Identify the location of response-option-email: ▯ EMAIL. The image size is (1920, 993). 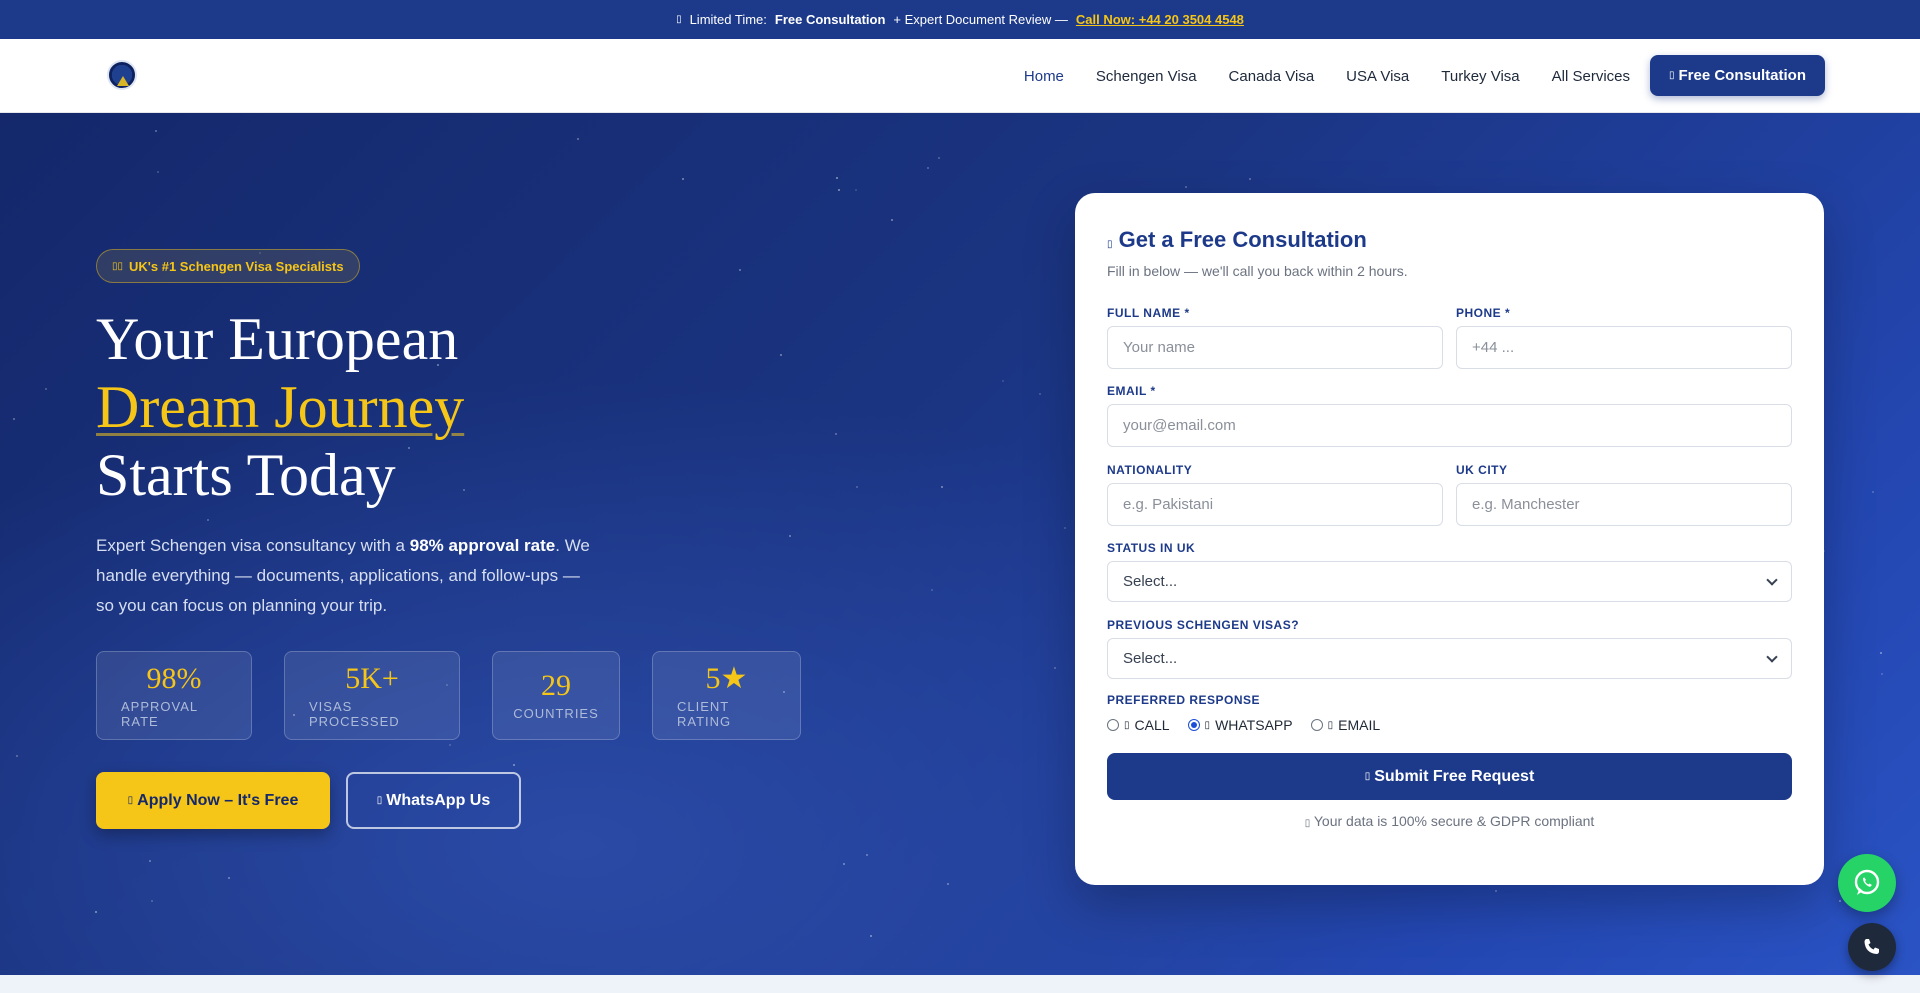
(1345, 725).